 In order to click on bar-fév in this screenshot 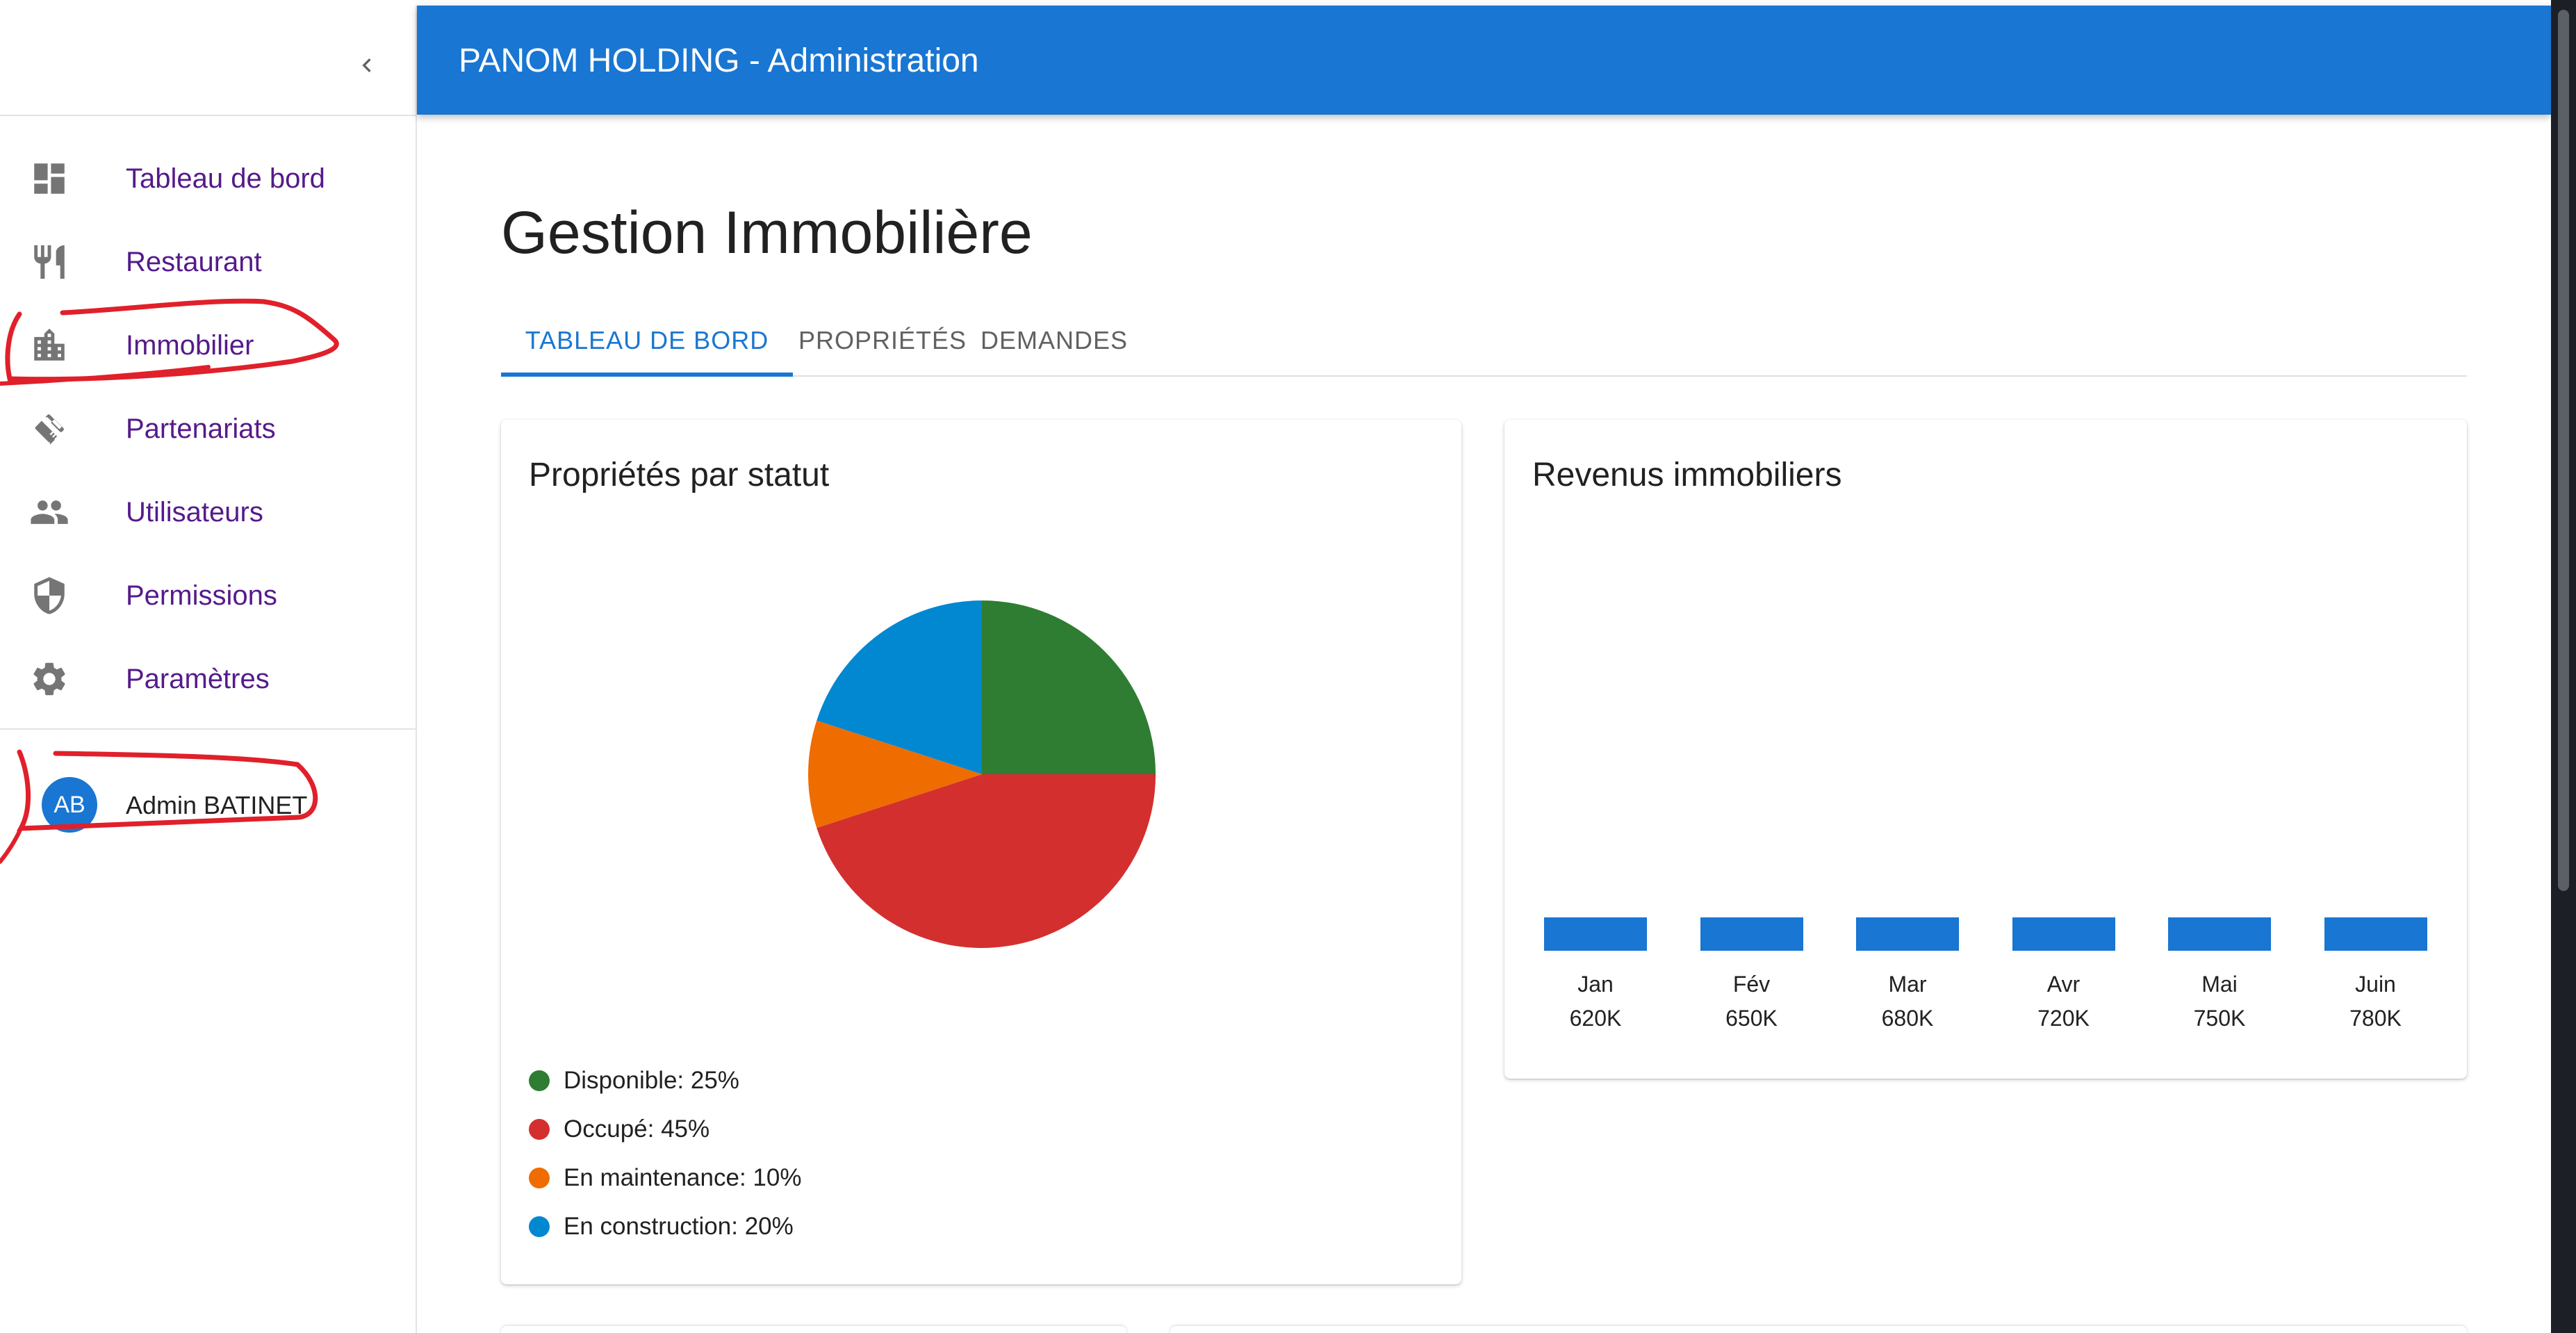, I will do `click(1751, 934)`.